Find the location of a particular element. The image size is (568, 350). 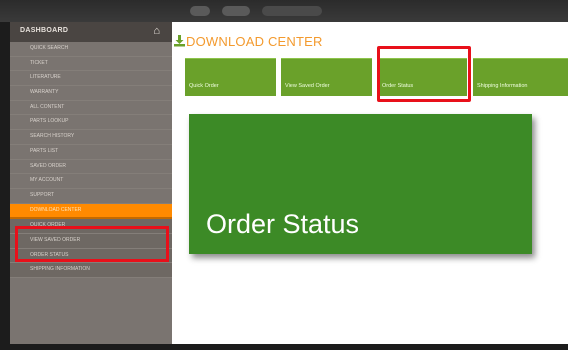

highlight-box-tab is located at coordinates (424, 74).